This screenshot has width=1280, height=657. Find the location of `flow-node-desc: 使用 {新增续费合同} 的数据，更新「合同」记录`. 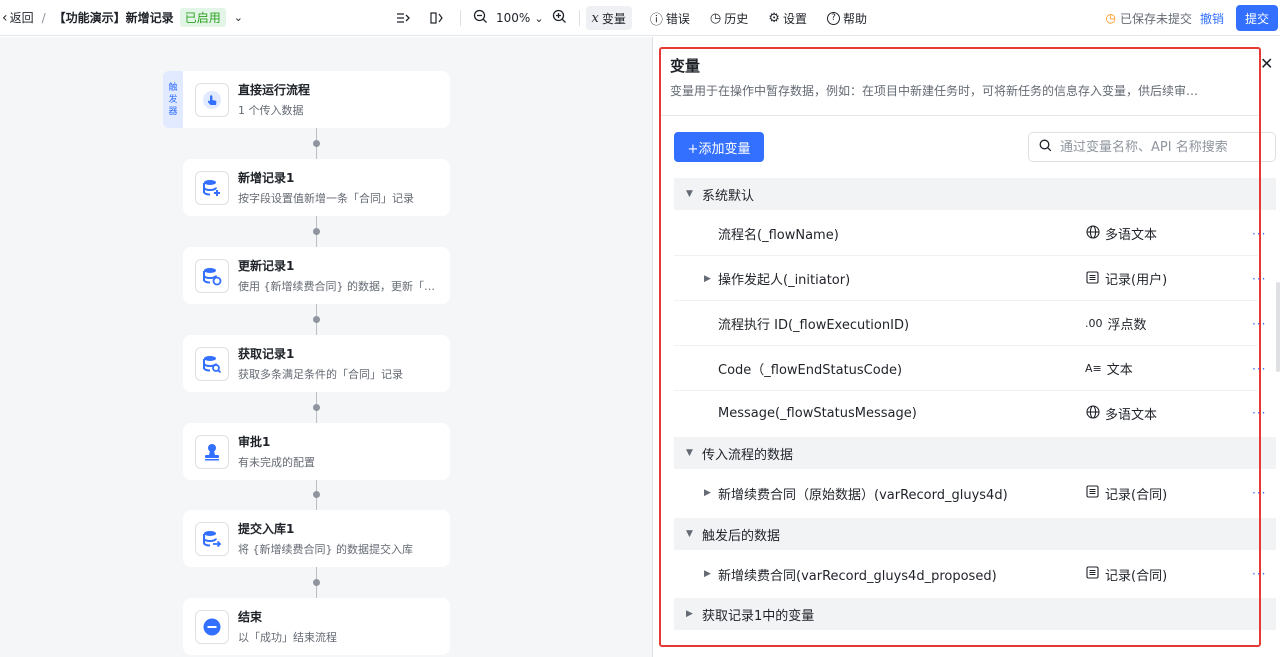

flow-node-desc: 使用 {新增续费合同} 的数据，更新「合同」记录 is located at coordinates (338, 286).